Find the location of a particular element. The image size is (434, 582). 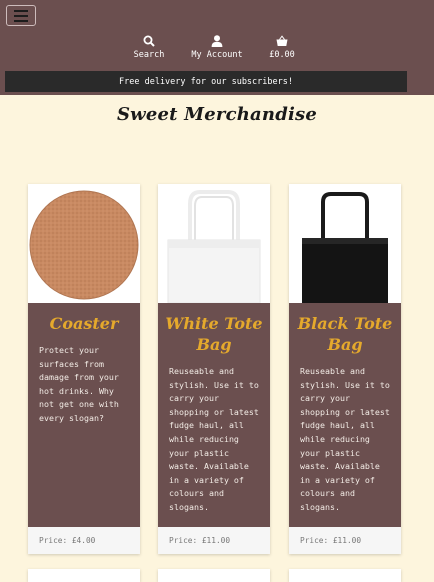

header-nav: Search My Account £0.00 is located at coordinates (217, 50).